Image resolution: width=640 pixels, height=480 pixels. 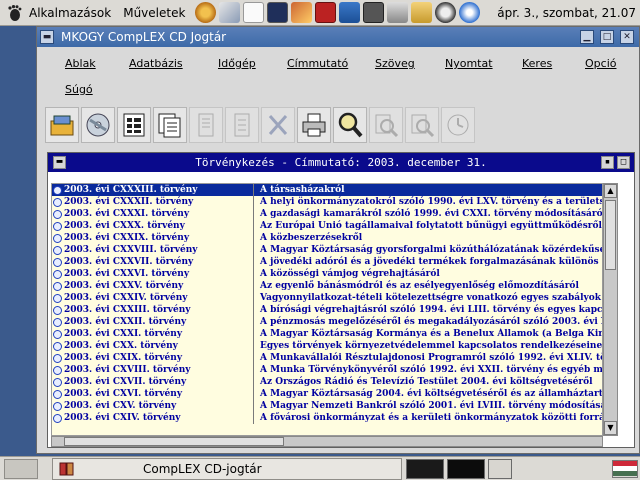 I want to click on window-title: MKOGY CompLEX CD Jogtár, so click(x=144, y=37).